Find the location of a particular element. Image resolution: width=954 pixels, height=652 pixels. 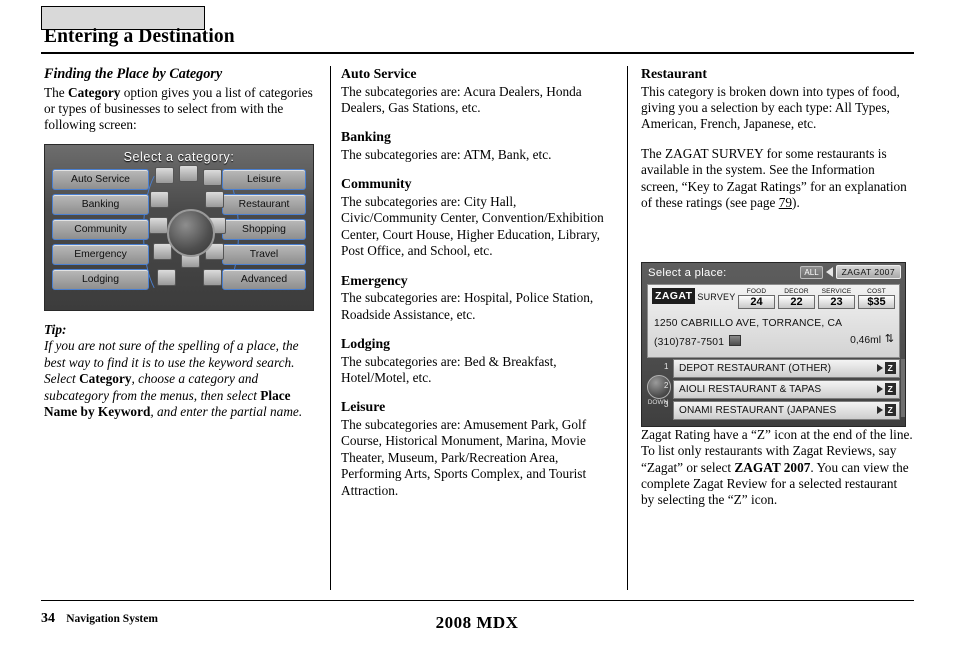

bank-icon is located at coordinates (159, 199).